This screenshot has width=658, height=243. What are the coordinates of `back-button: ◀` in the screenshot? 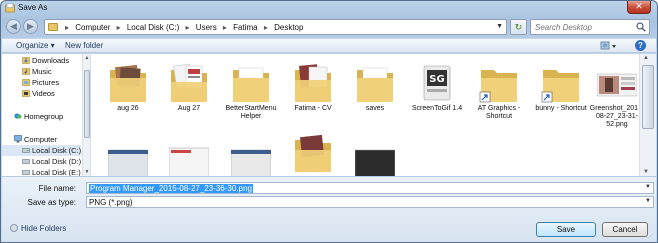 It's located at (13, 26).